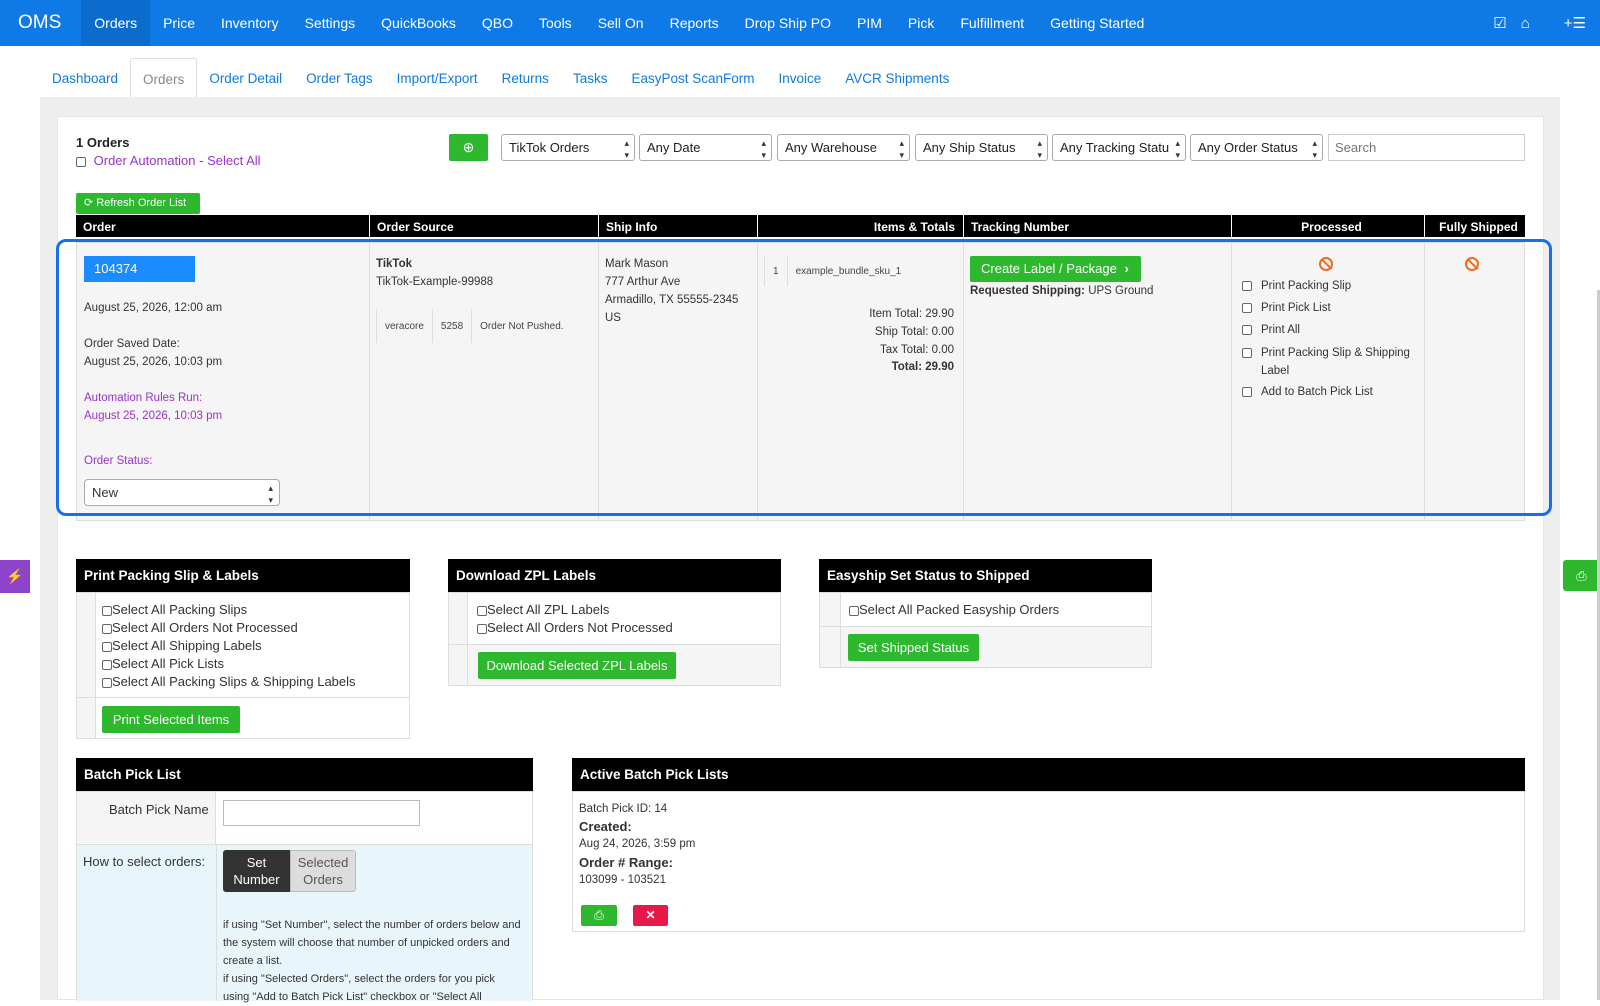  I want to click on delete-batch-button: ✕, so click(650, 915).